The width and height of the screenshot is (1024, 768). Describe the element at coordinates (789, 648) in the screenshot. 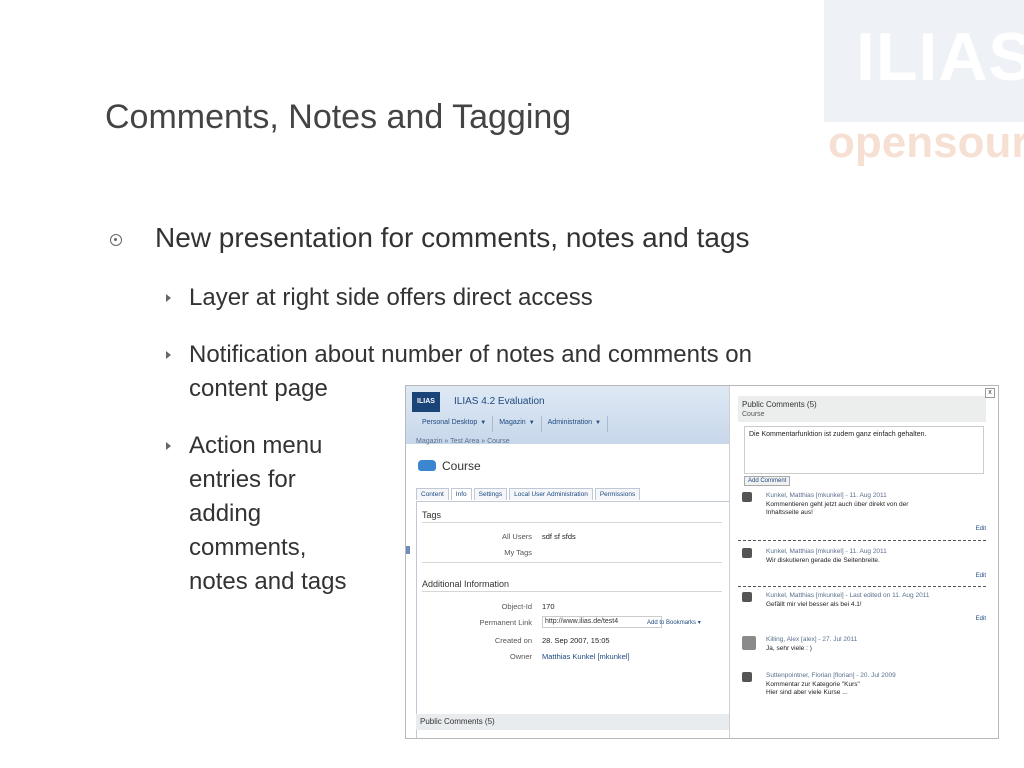

I see `comment-text: Ja, sehr viele : )` at that location.